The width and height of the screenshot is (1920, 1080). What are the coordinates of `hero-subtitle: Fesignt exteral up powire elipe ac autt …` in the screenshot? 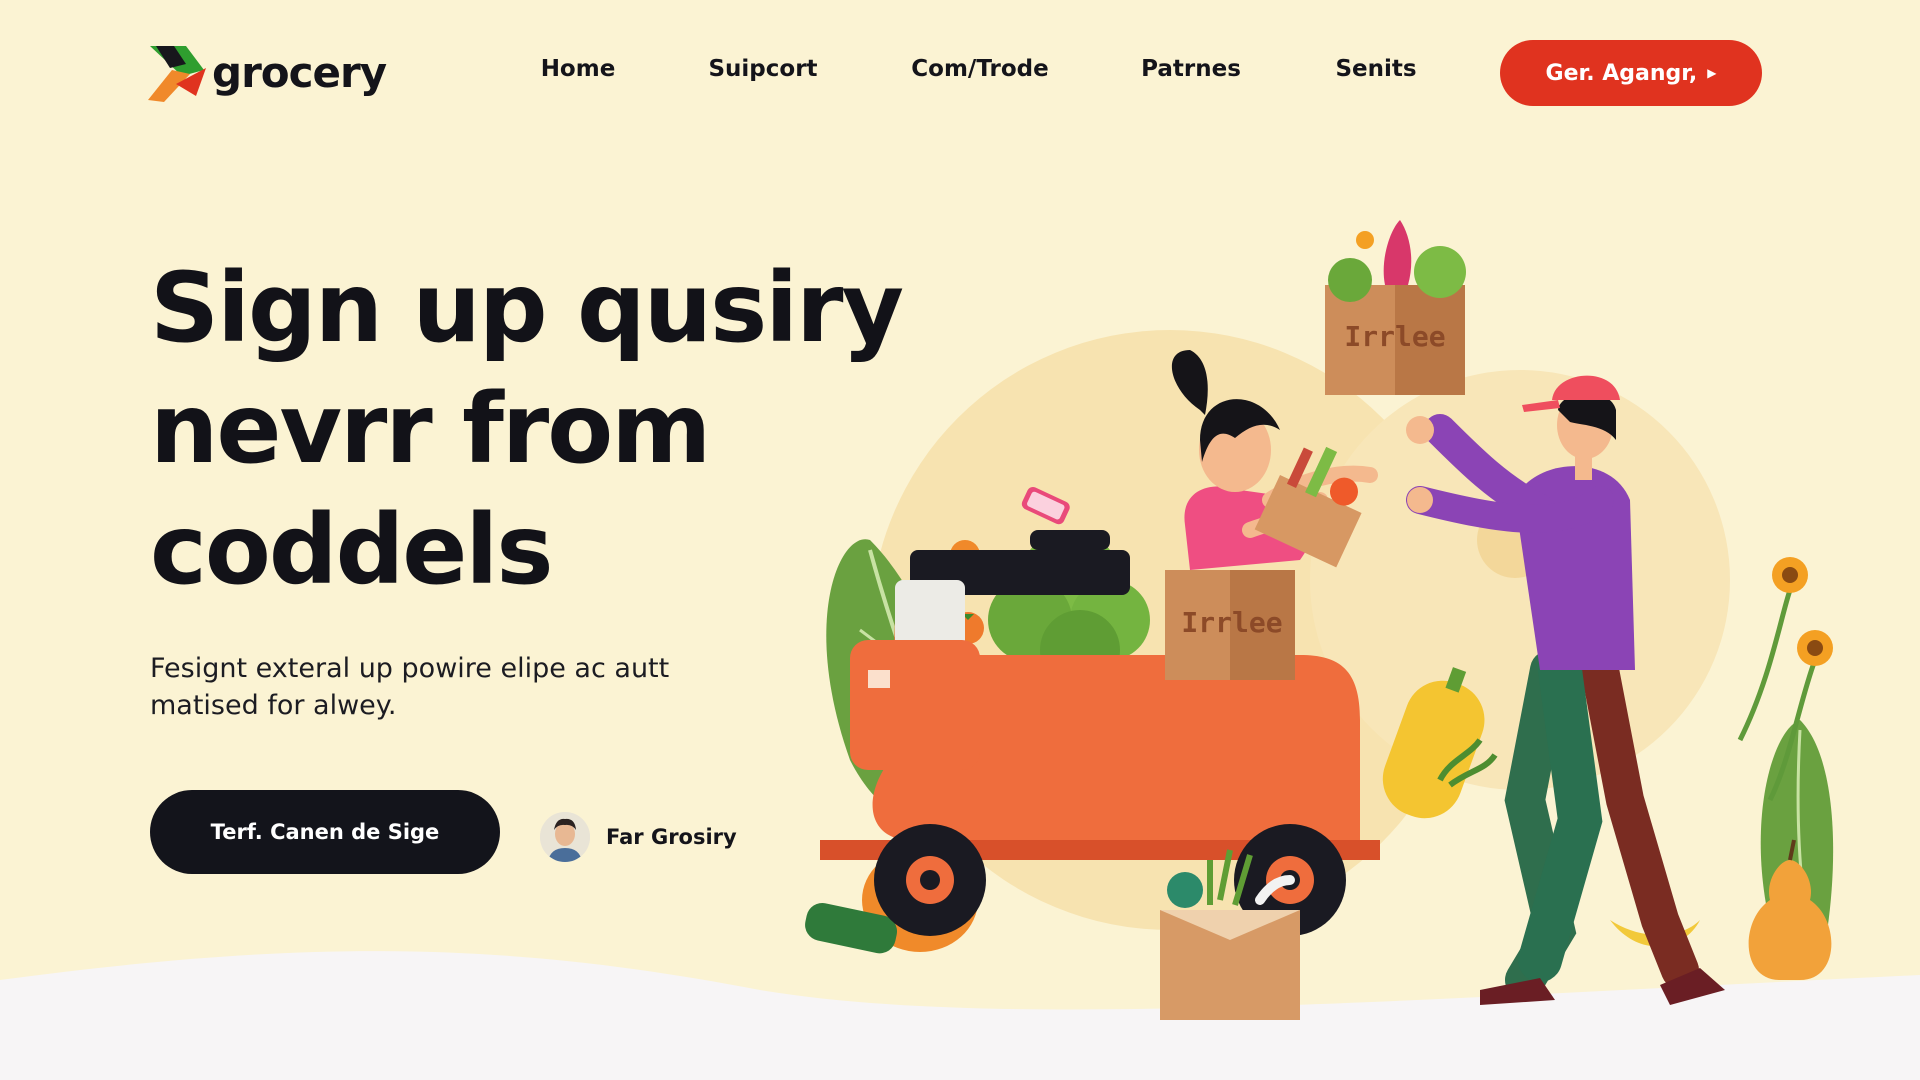 It's located at (450, 687).